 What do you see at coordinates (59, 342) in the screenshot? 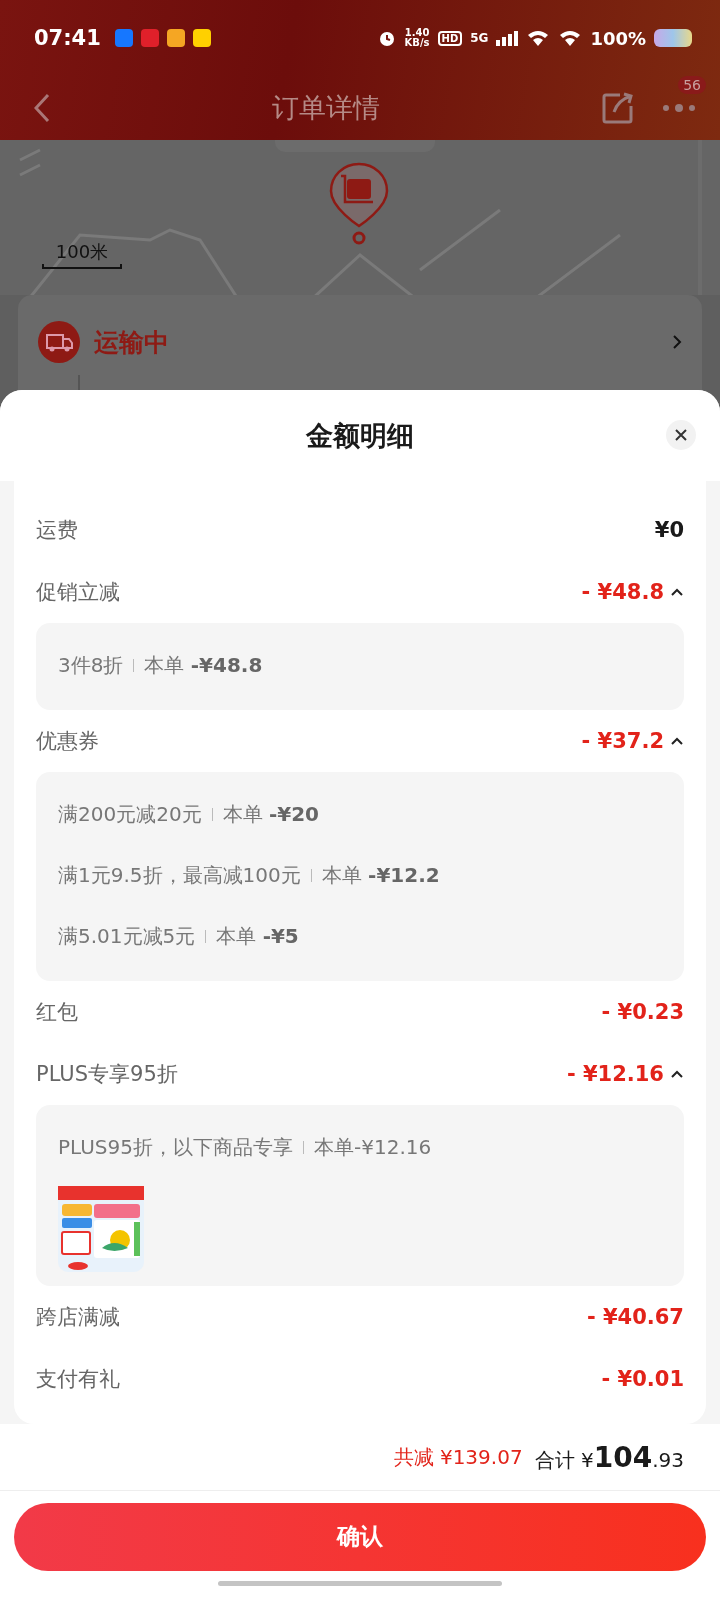
I see `truck-icon` at bounding box center [59, 342].